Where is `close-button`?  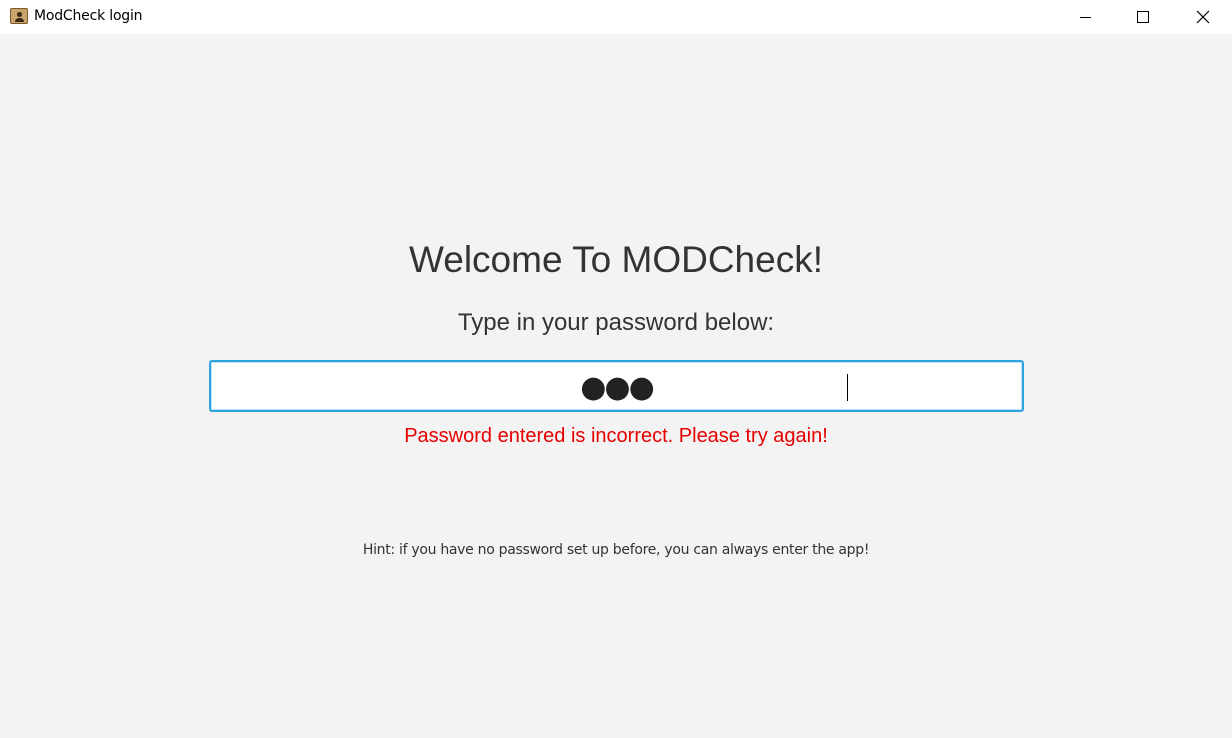 close-button is located at coordinates (1203, 17).